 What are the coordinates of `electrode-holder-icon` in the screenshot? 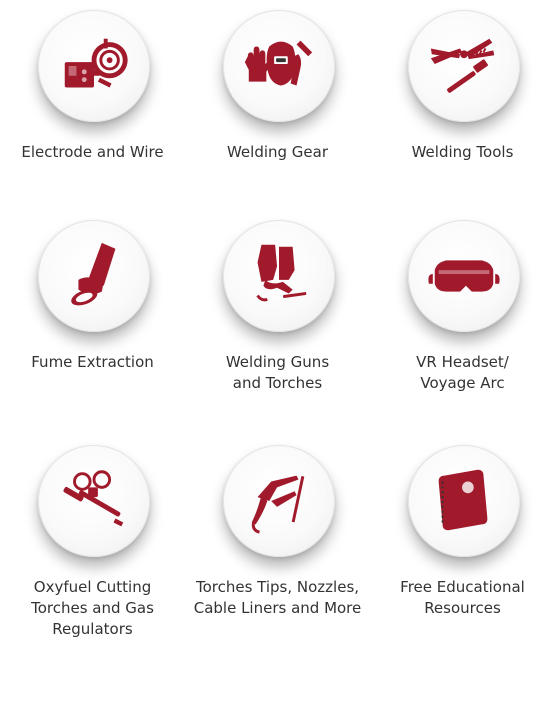 It's located at (277, 504).